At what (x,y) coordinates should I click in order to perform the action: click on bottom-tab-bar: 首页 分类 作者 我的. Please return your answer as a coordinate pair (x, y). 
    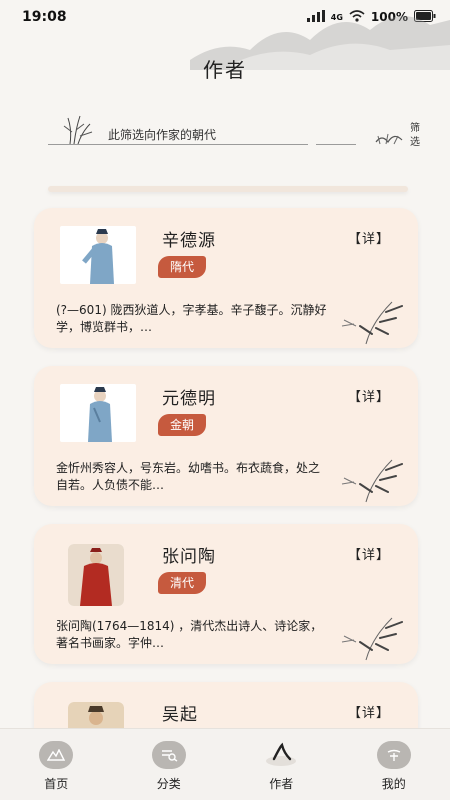
    Looking at the image, I should click on (225, 764).